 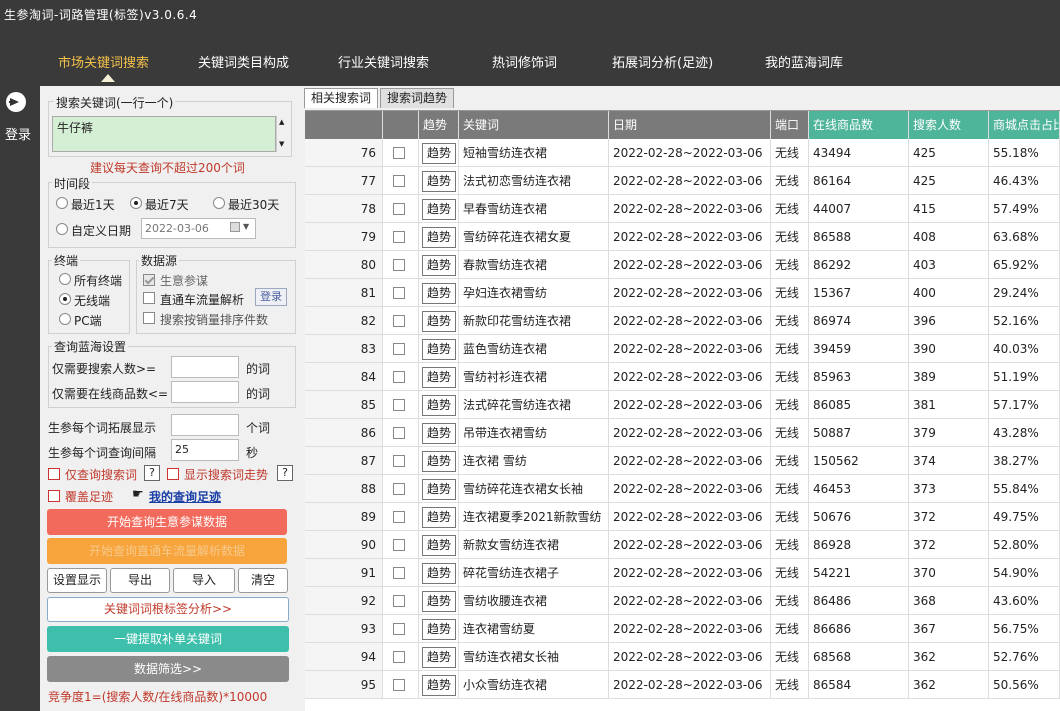 I want to click on max-online-goods-input, so click(x=205, y=392).